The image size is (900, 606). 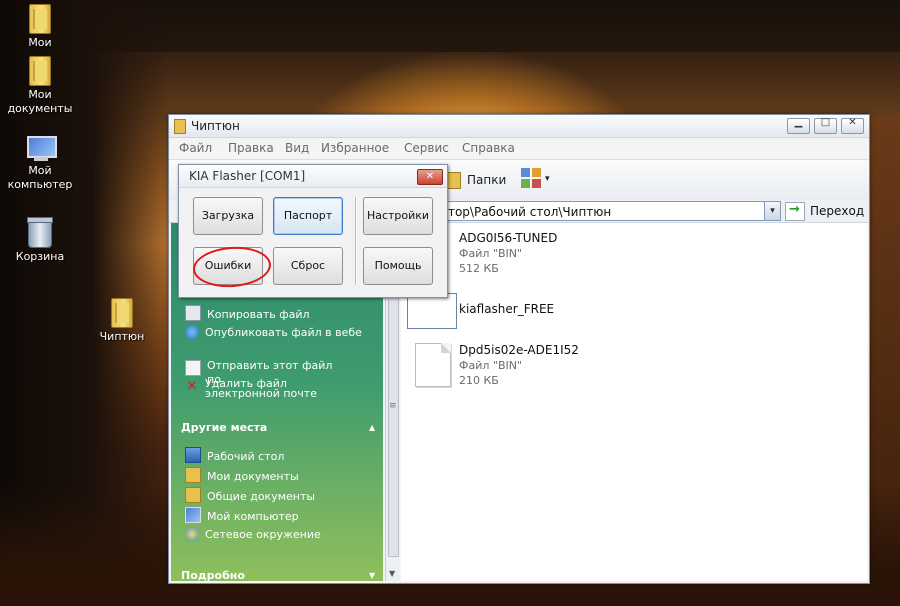 I want to click on web-publish-icon, so click(x=192, y=332).